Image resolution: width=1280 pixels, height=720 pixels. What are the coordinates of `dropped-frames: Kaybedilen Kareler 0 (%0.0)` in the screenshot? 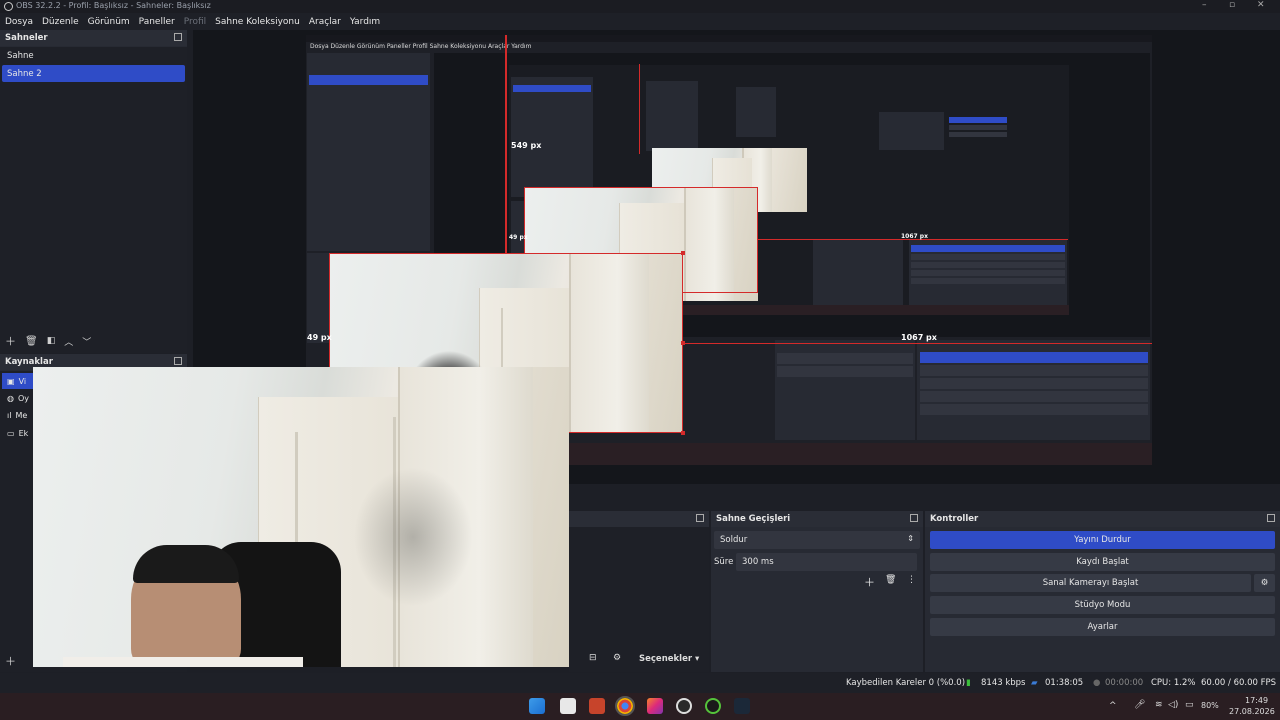 It's located at (906, 683).